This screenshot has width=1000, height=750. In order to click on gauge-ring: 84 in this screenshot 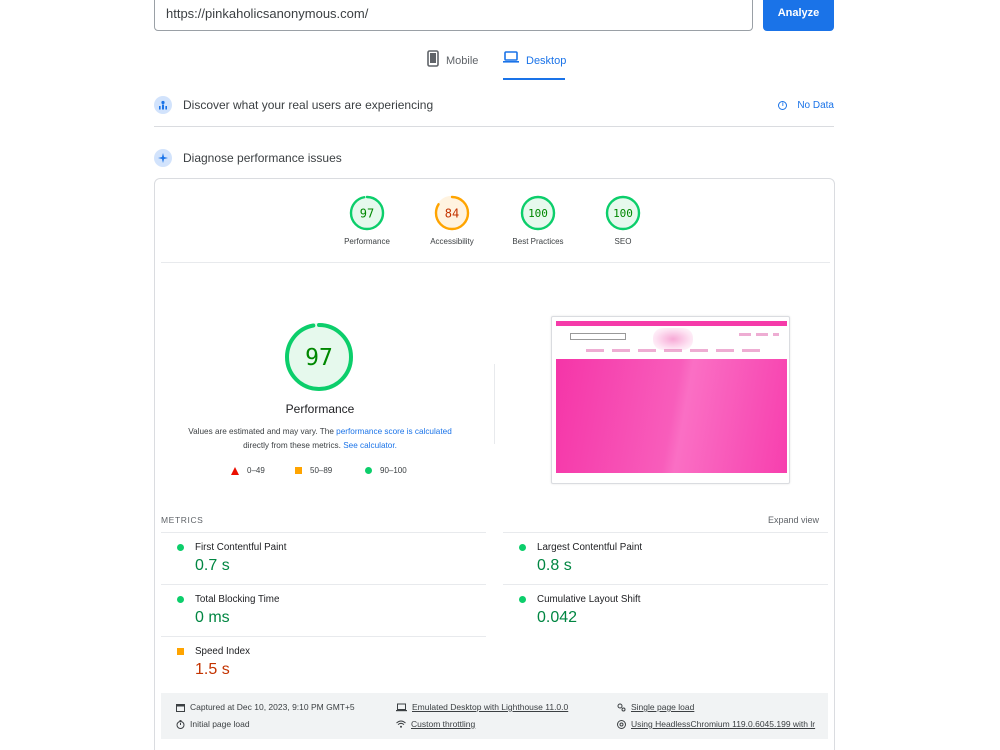, I will do `click(452, 213)`.